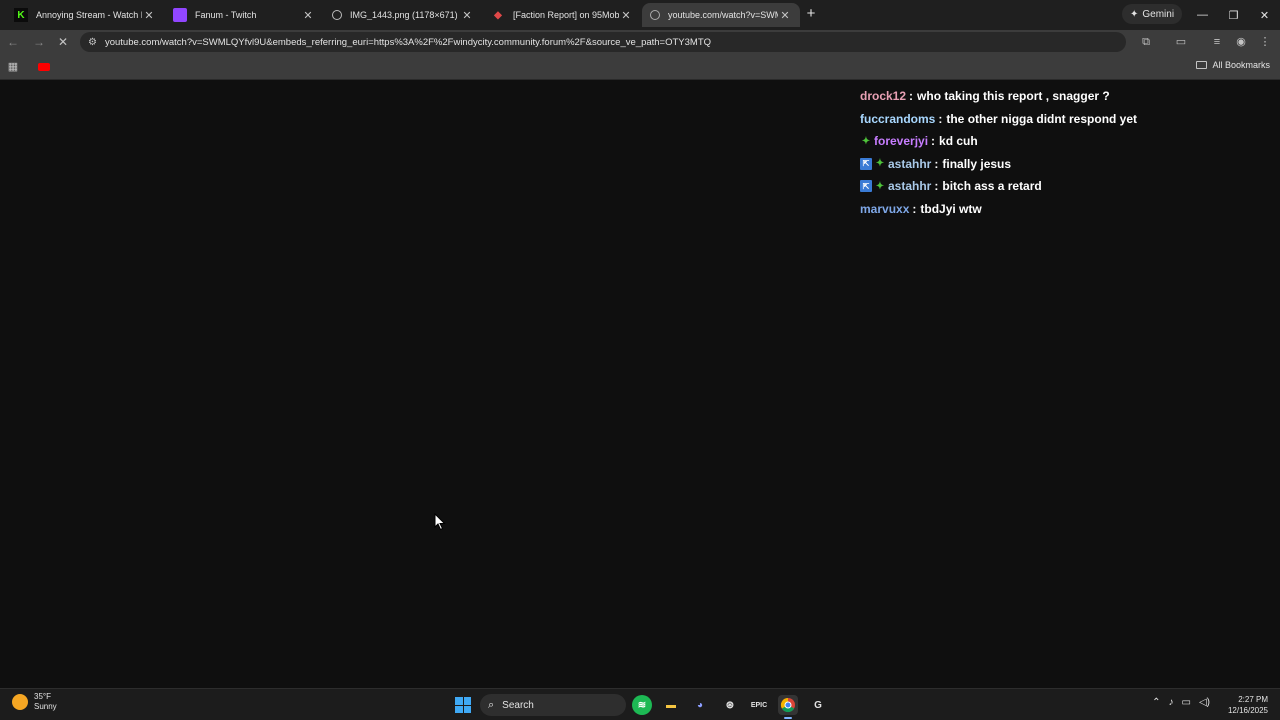 This screenshot has height=720, width=1280. Describe the element at coordinates (89, 15) in the screenshot. I see `tab-title: Annoying Stream - Watch Live o` at that location.